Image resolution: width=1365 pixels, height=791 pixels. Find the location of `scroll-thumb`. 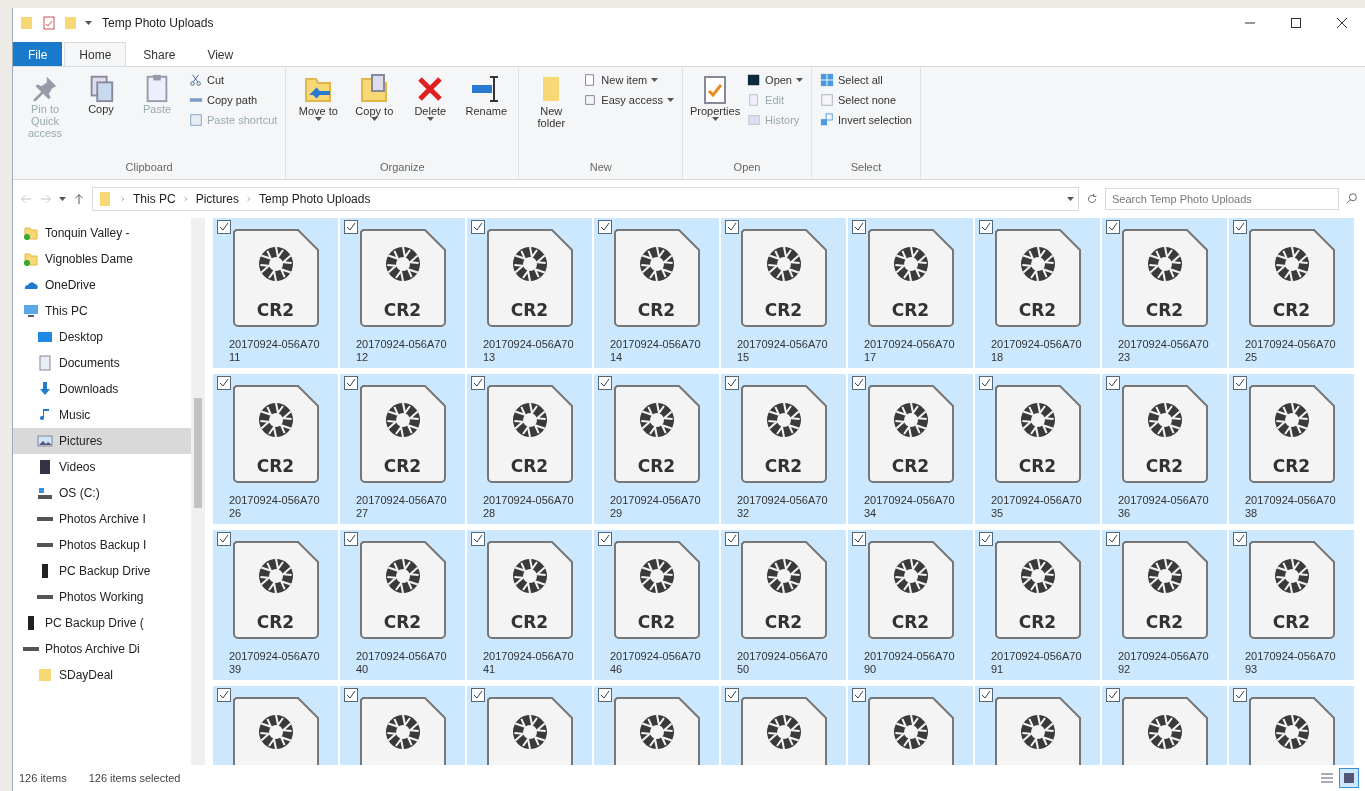

scroll-thumb is located at coordinates (198, 453).